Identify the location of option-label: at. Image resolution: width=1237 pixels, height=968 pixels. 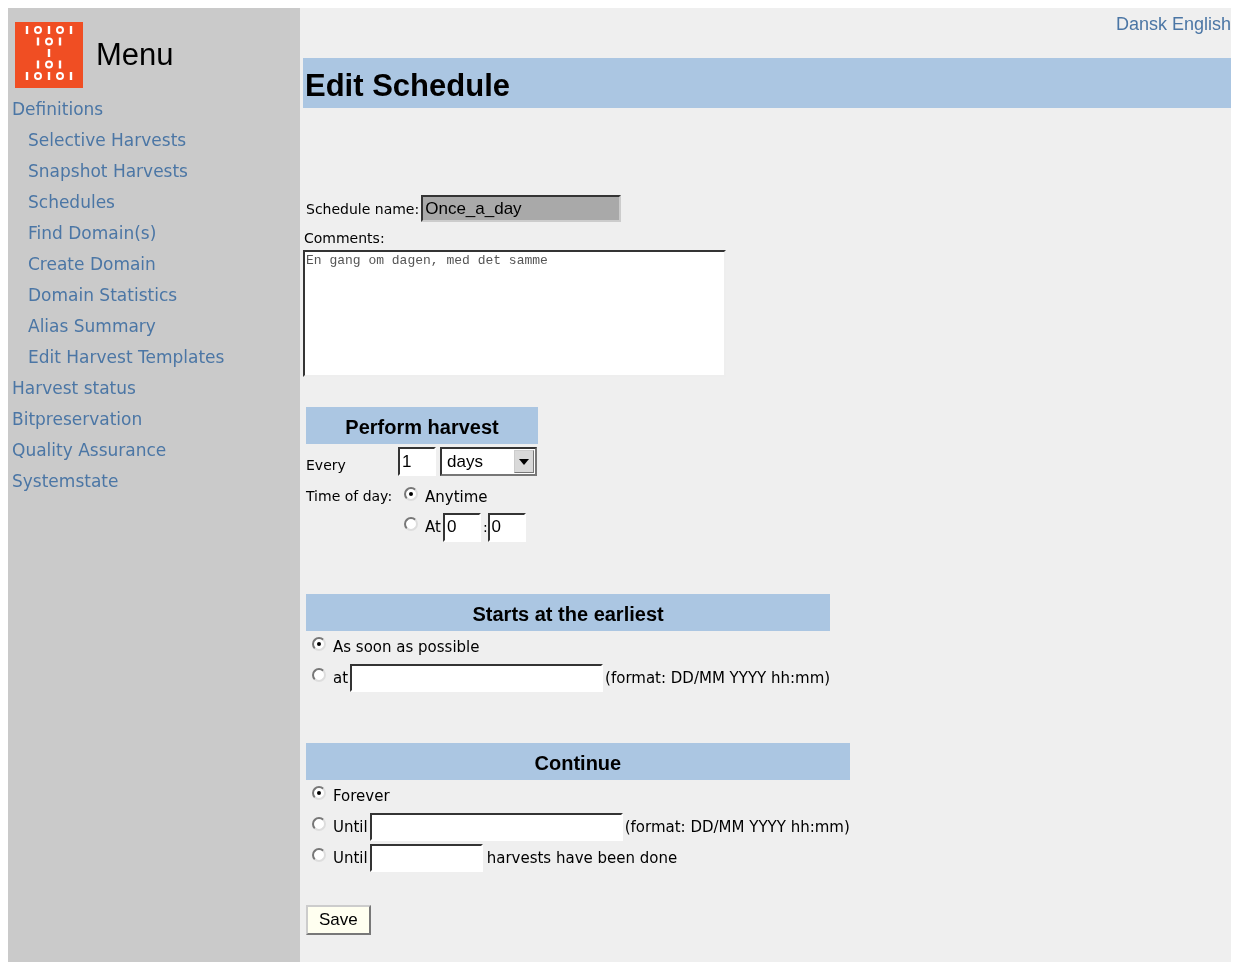
(341, 677).